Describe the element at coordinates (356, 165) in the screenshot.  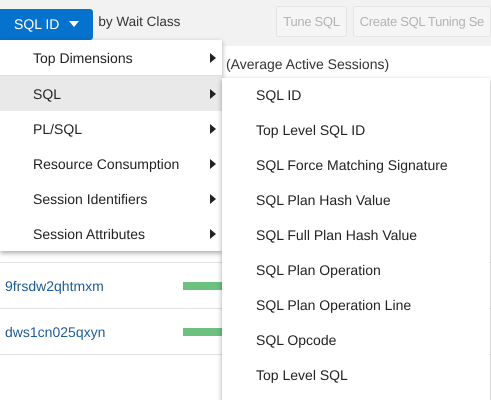
I see `submenu-item: SQL Force Matching Signature` at that location.